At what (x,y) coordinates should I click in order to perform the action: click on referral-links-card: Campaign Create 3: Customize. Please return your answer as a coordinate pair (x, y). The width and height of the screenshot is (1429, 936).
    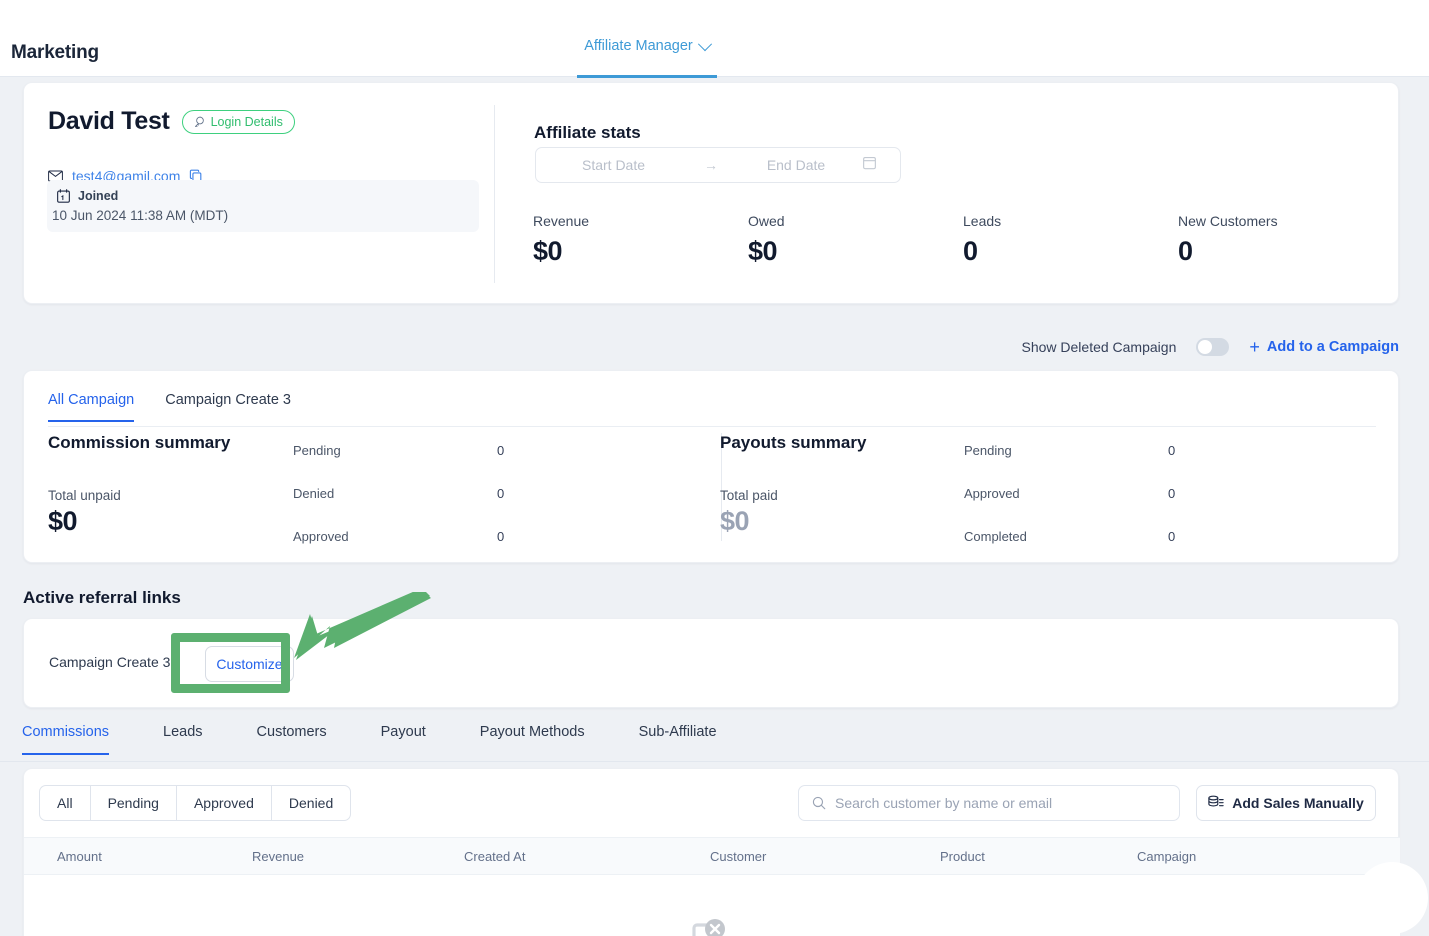
    Looking at the image, I should click on (711, 663).